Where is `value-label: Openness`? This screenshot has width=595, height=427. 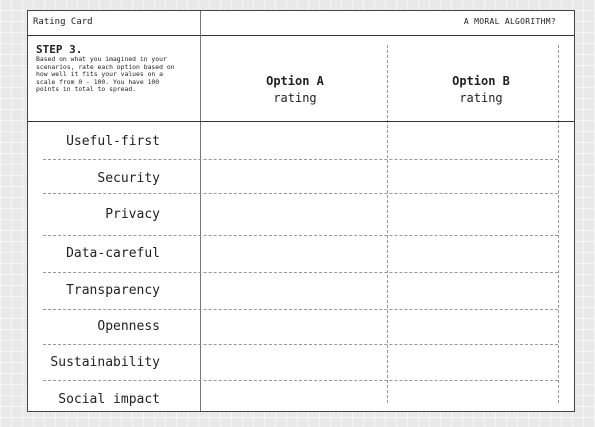
value-label: Openness is located at coordinates (128, 326).